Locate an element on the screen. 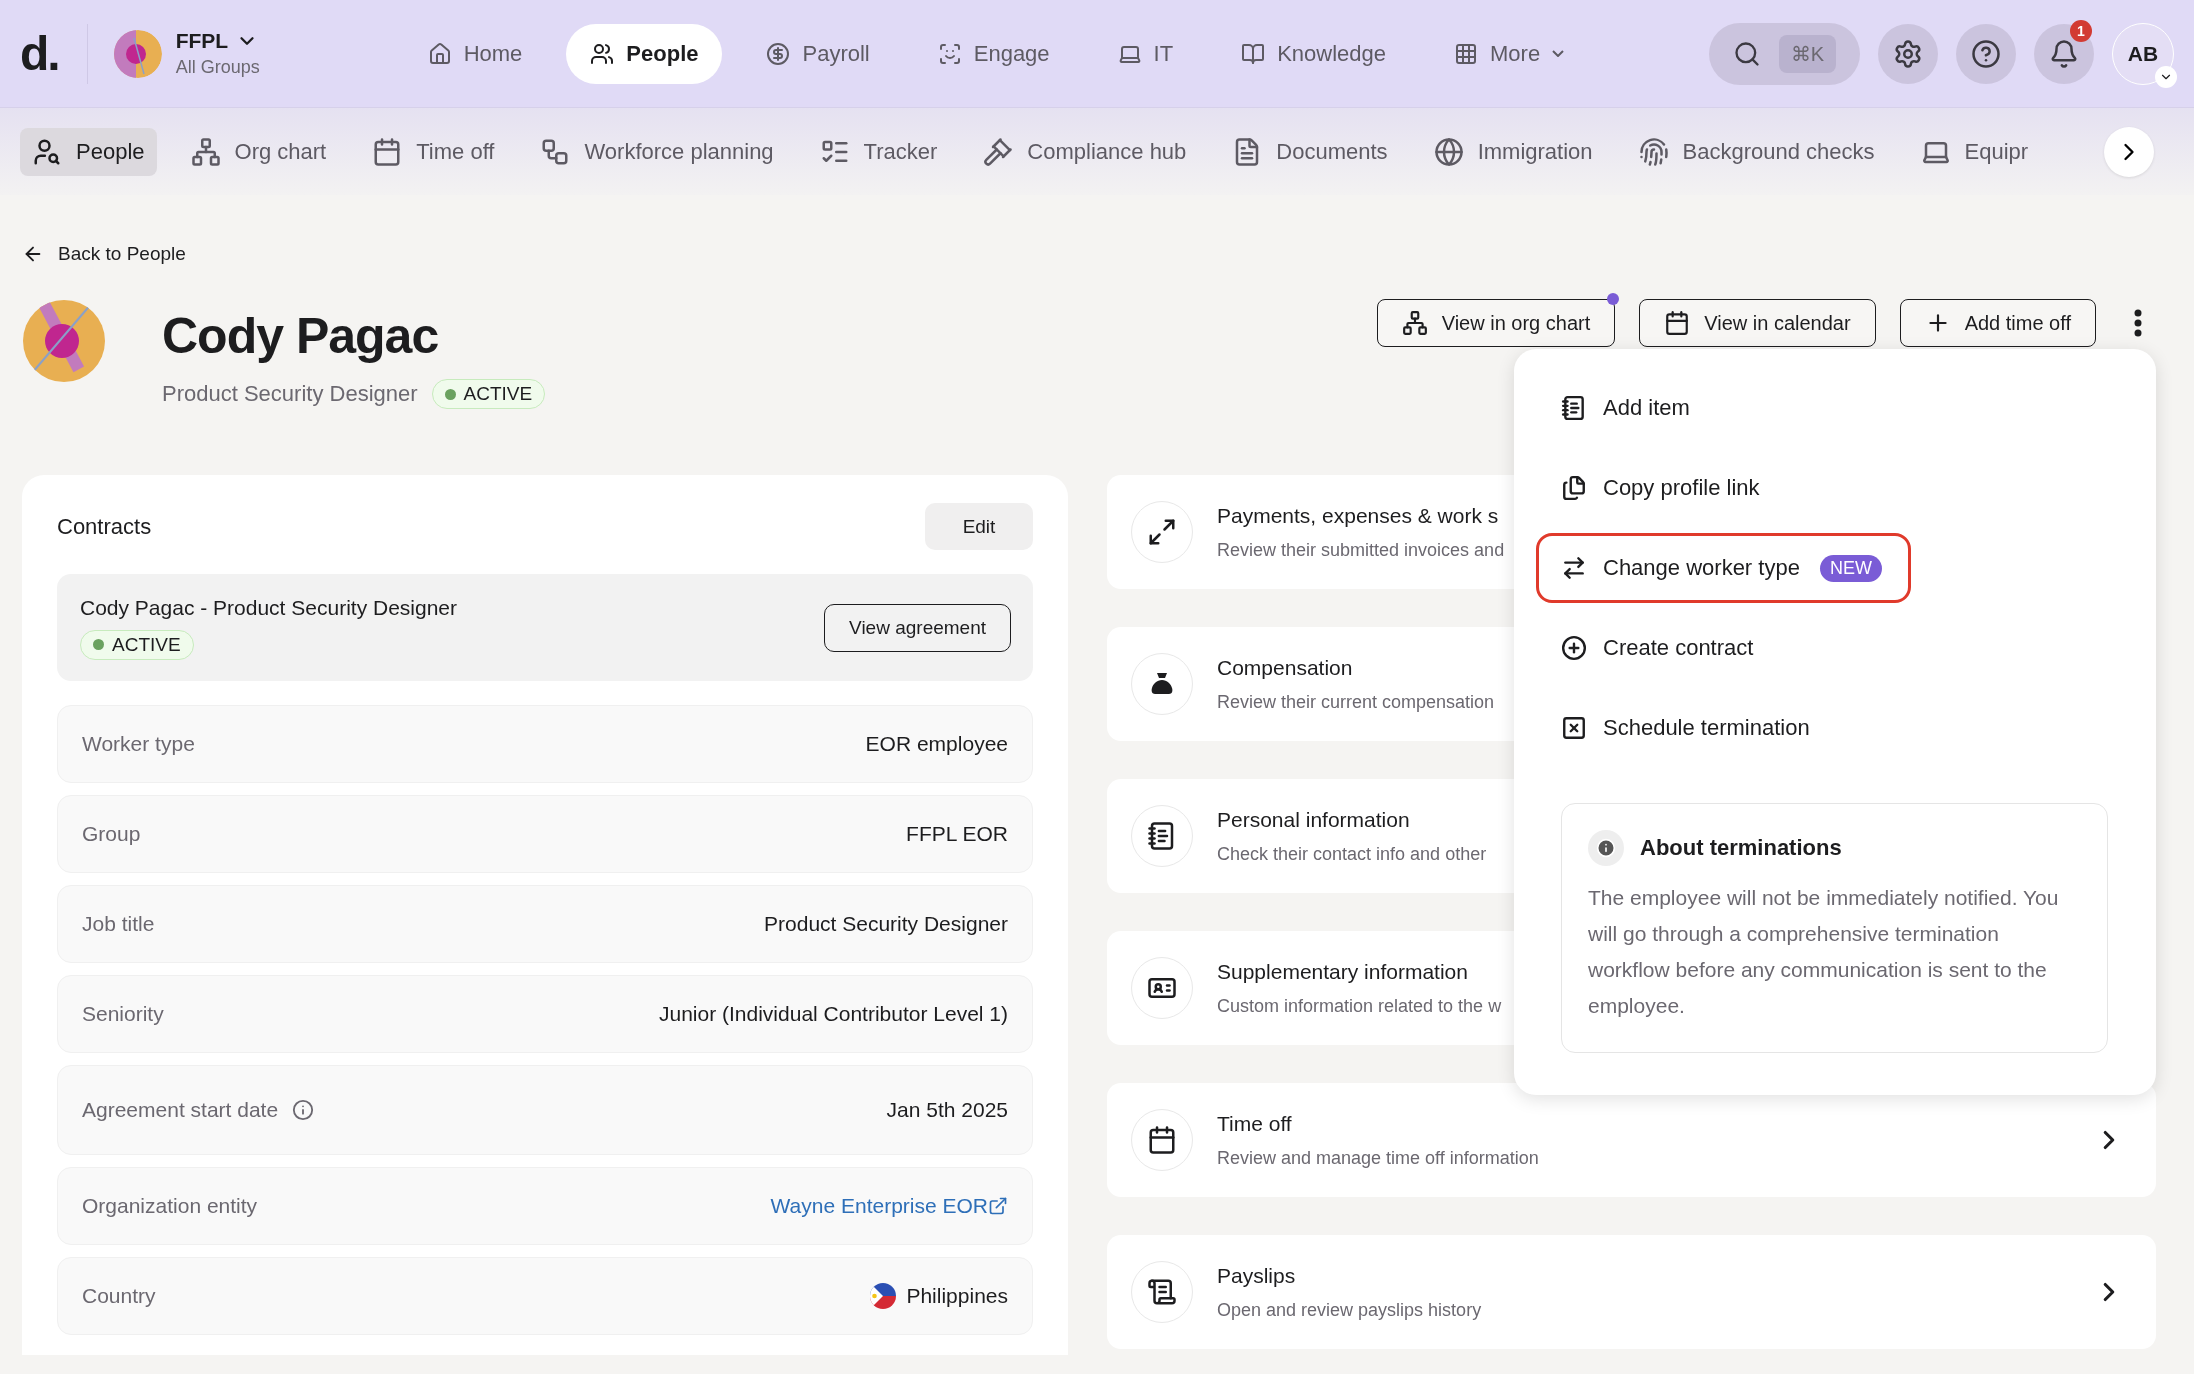 This screenshot has width=2194, height=1374. sub-nav-tab: Org chart is located at coordinates (258, 151).